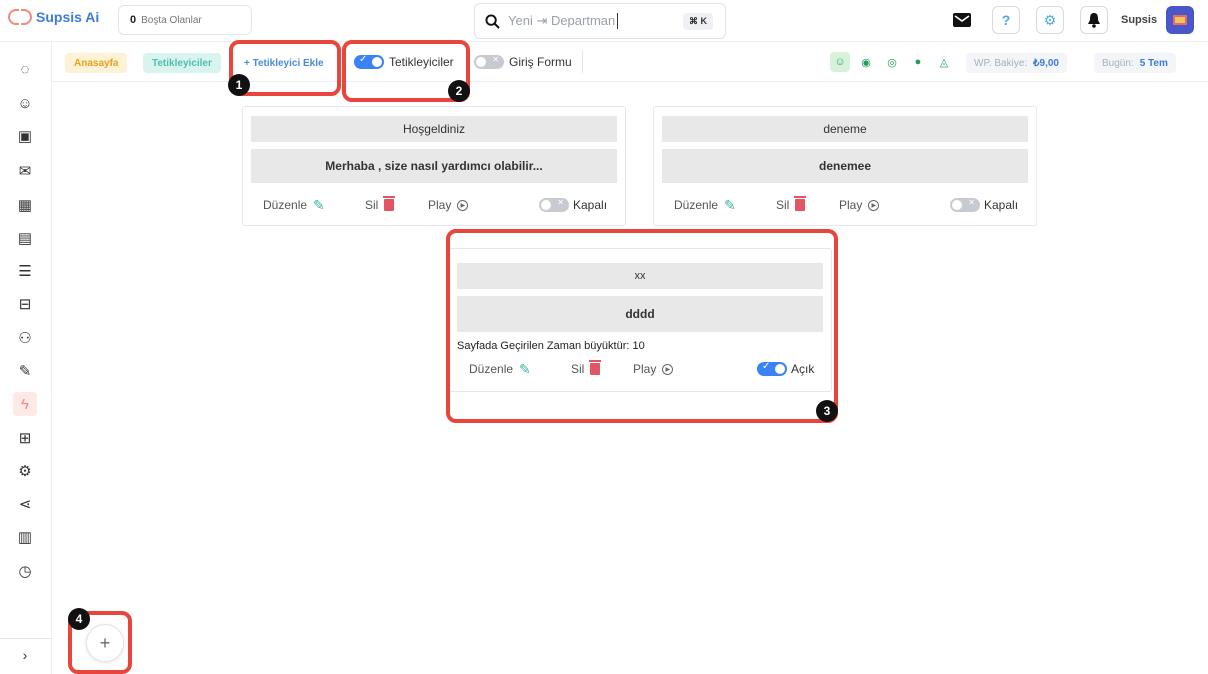 Image resolution: width=1208 pixels, height=674 pixels. Describe the element at coordinates (25, 338) in the screenshot. I see `users-icon: ⚇` at that location.